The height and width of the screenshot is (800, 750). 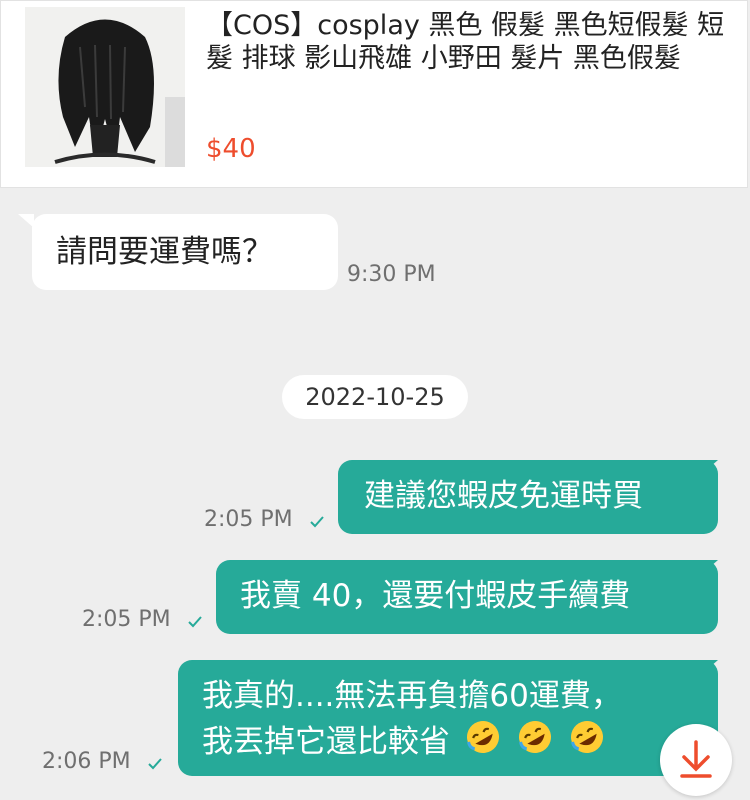 I want to click on outgoing-message: 建議您蝦皮免運時買, so click(x=528, y=497).